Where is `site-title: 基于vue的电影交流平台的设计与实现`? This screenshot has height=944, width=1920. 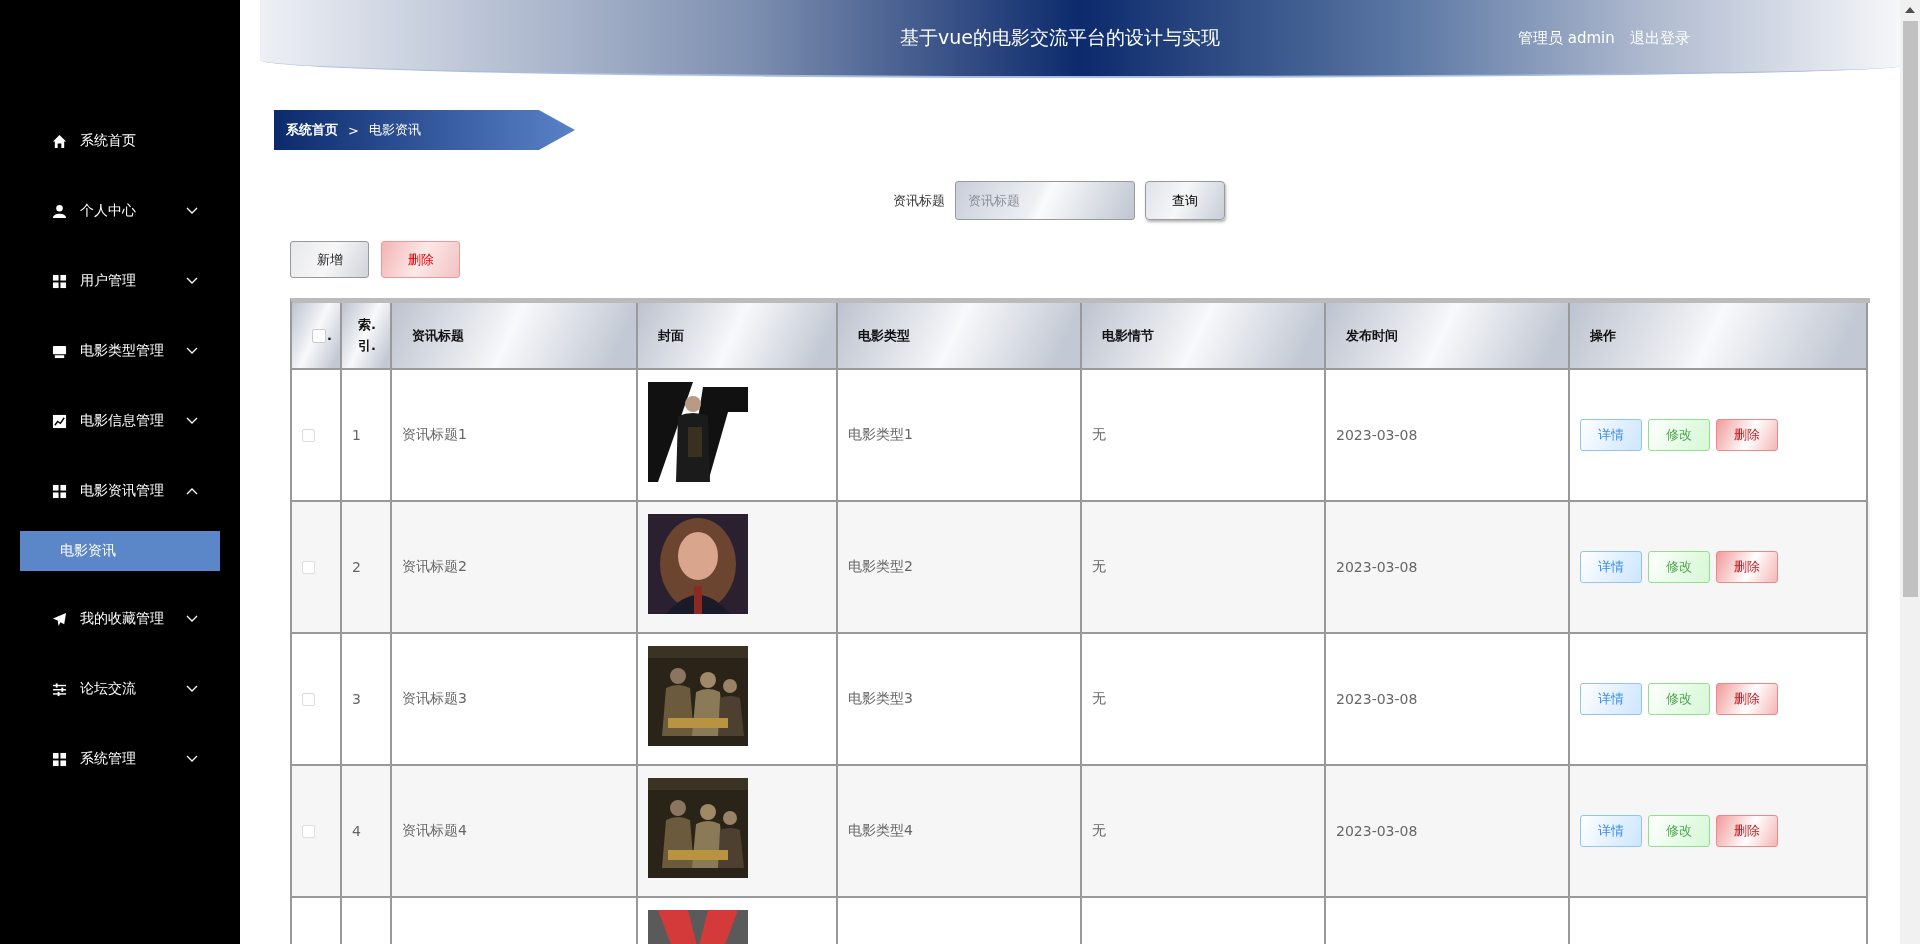 site-title: 基于vue的电影交流平台的设计与实现 is located at coordinates (1060, 37).